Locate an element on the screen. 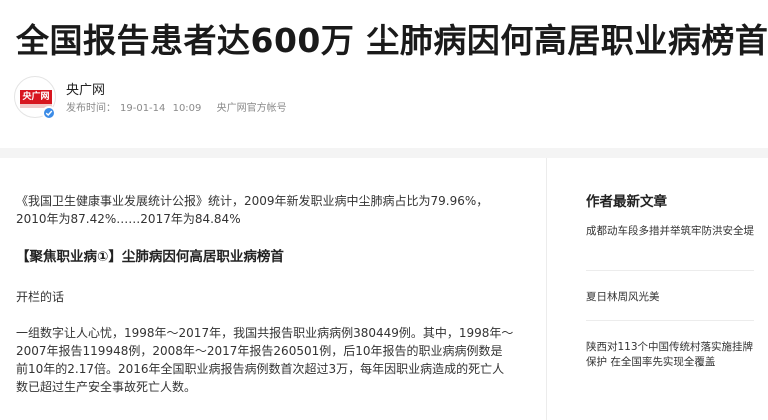  publish-label: 发布时间： is located at coordinates (91, 108).